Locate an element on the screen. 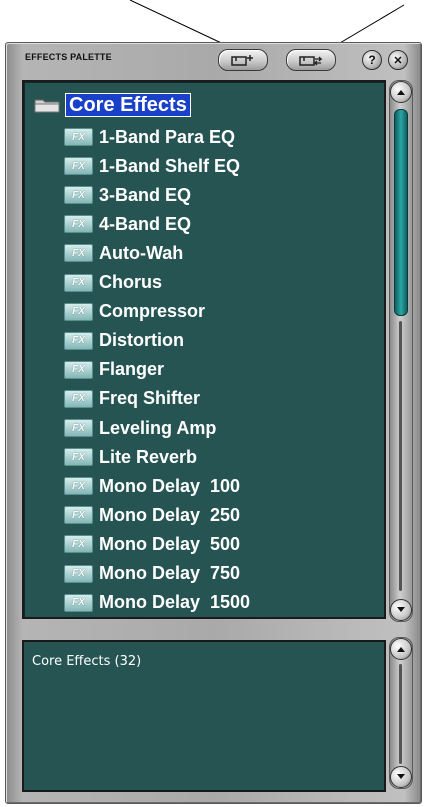  new-folder-icon is located at coordinates (242, 60).